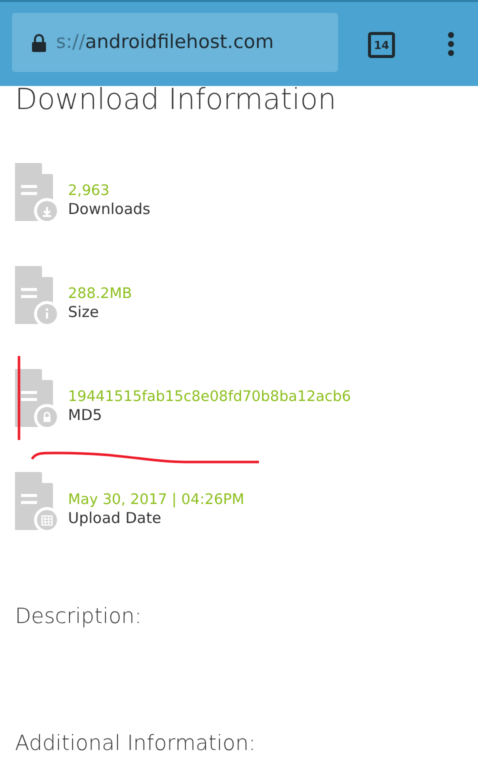  What do you see at coordinates (71, 43) in the screenshot?
I see `url-scheme: s://` at bounding box center [71, 43].